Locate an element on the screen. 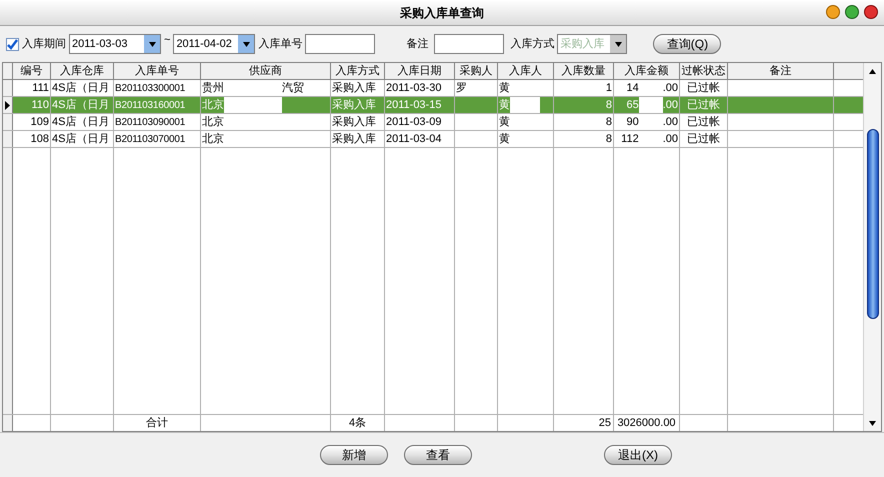 The width and height of the screenshot is (884, 477). column-header: 入库金额 is located at coordinates (647, 71).